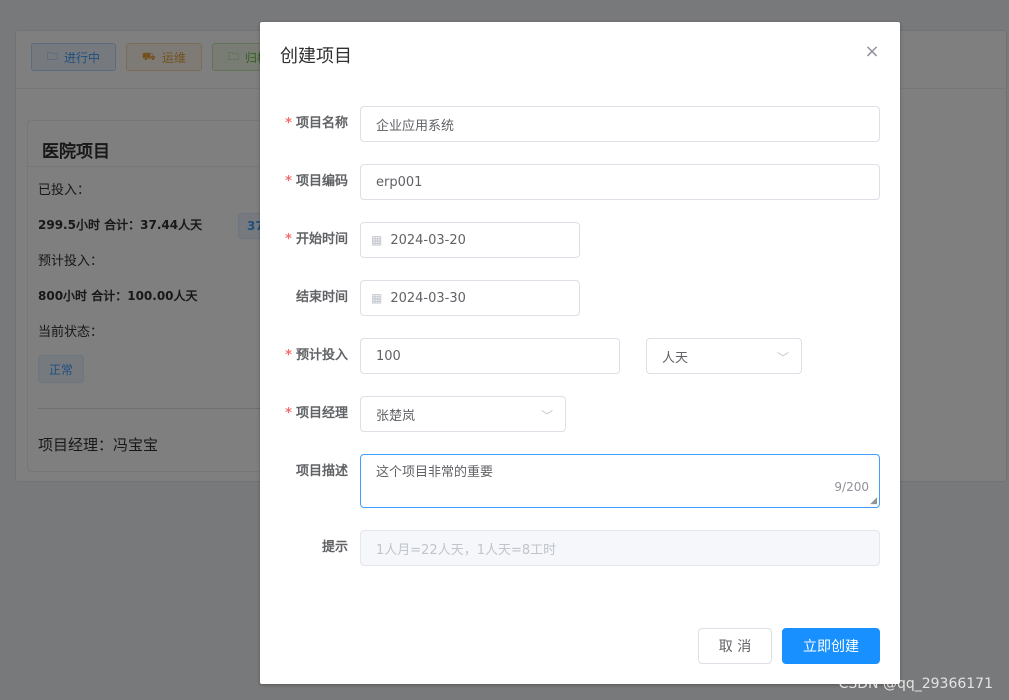  I want to click on form-row-planned: * 预计投入 100 人天 ﹀, so click(580, 356).